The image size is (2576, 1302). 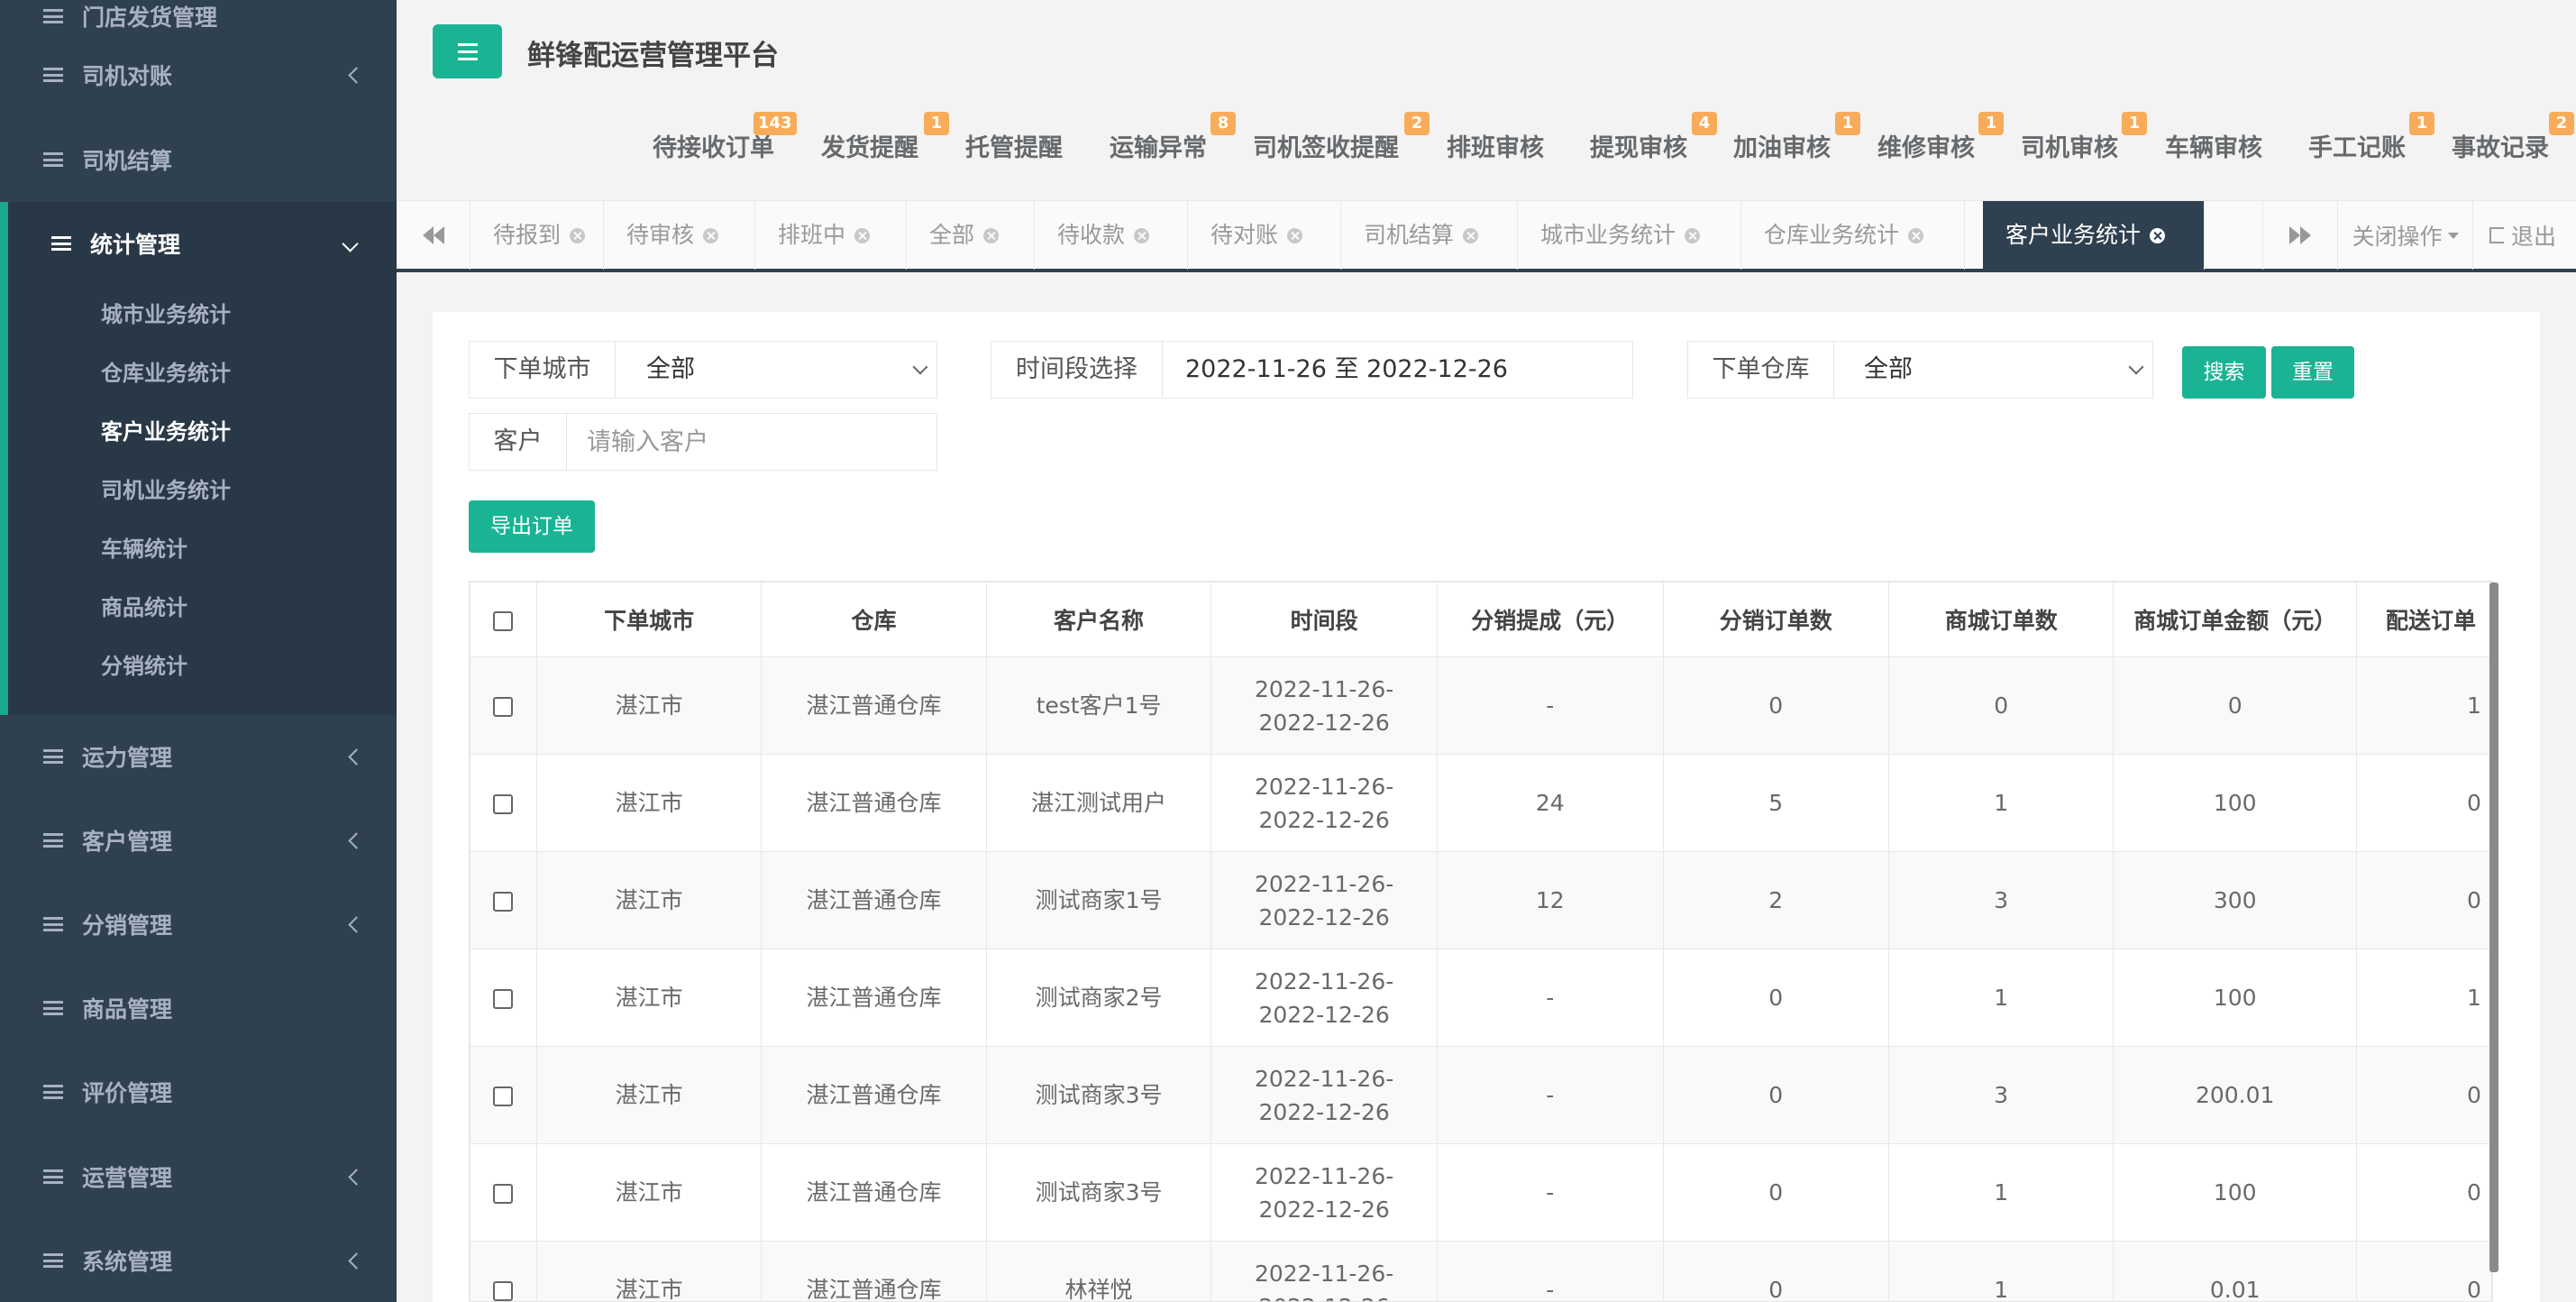 I want to click on alert-repair-review: 维修审核, so click(x=1926, y=145).